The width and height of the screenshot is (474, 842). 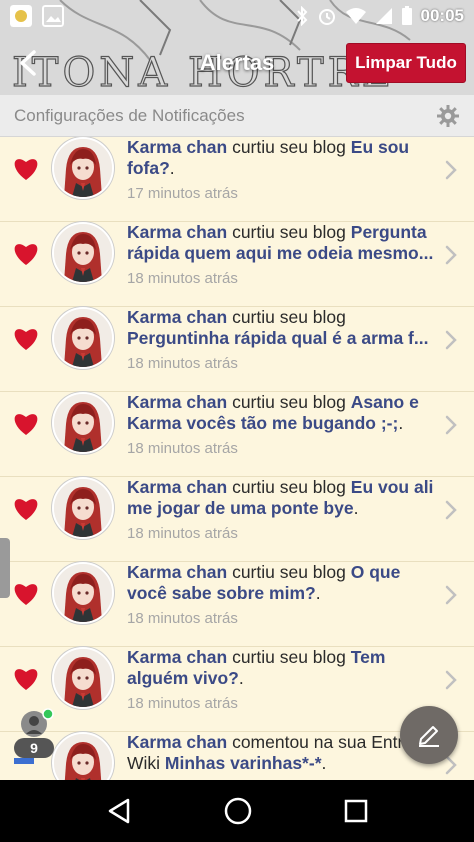 I want to click on nav-home-icon, so click(x=238, y=811).